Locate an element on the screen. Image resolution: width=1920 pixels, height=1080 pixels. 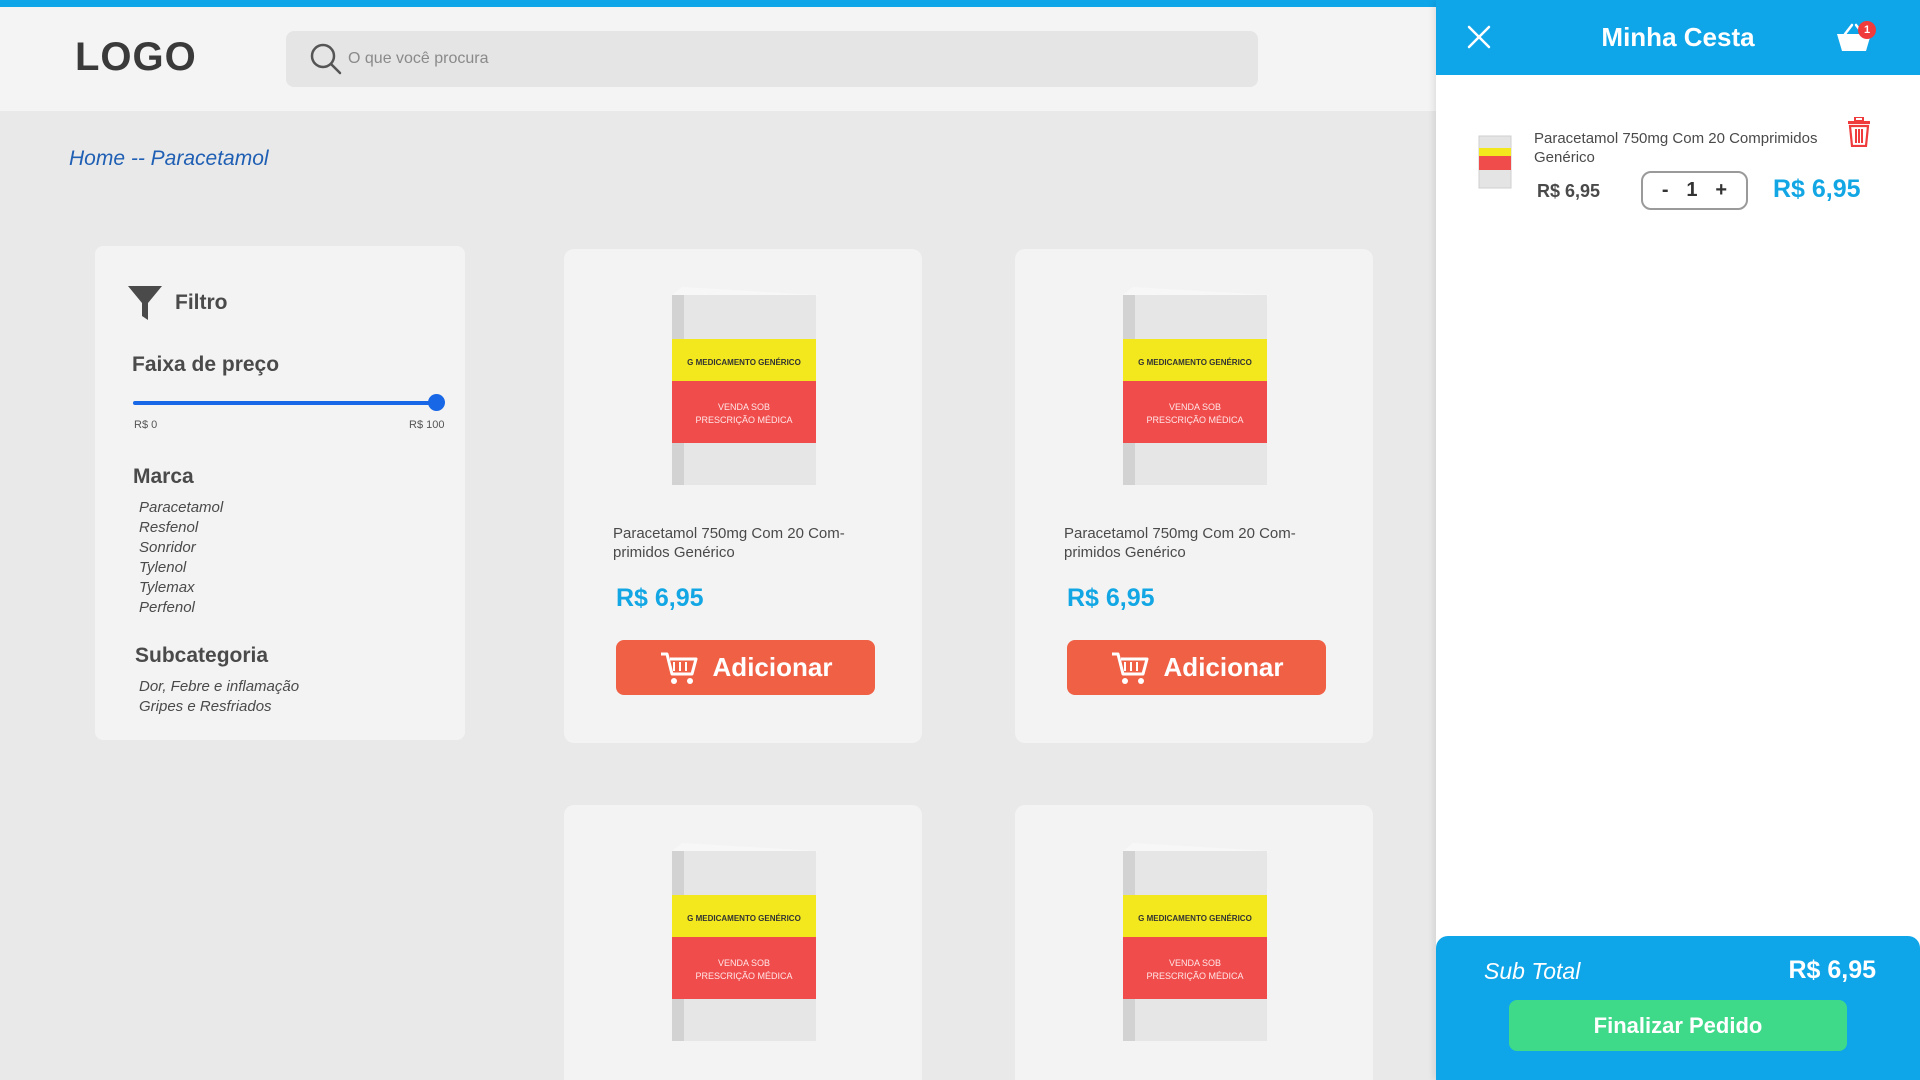
subcategory-option: Gripes e Resfriados is located at coordinates (219, 707).